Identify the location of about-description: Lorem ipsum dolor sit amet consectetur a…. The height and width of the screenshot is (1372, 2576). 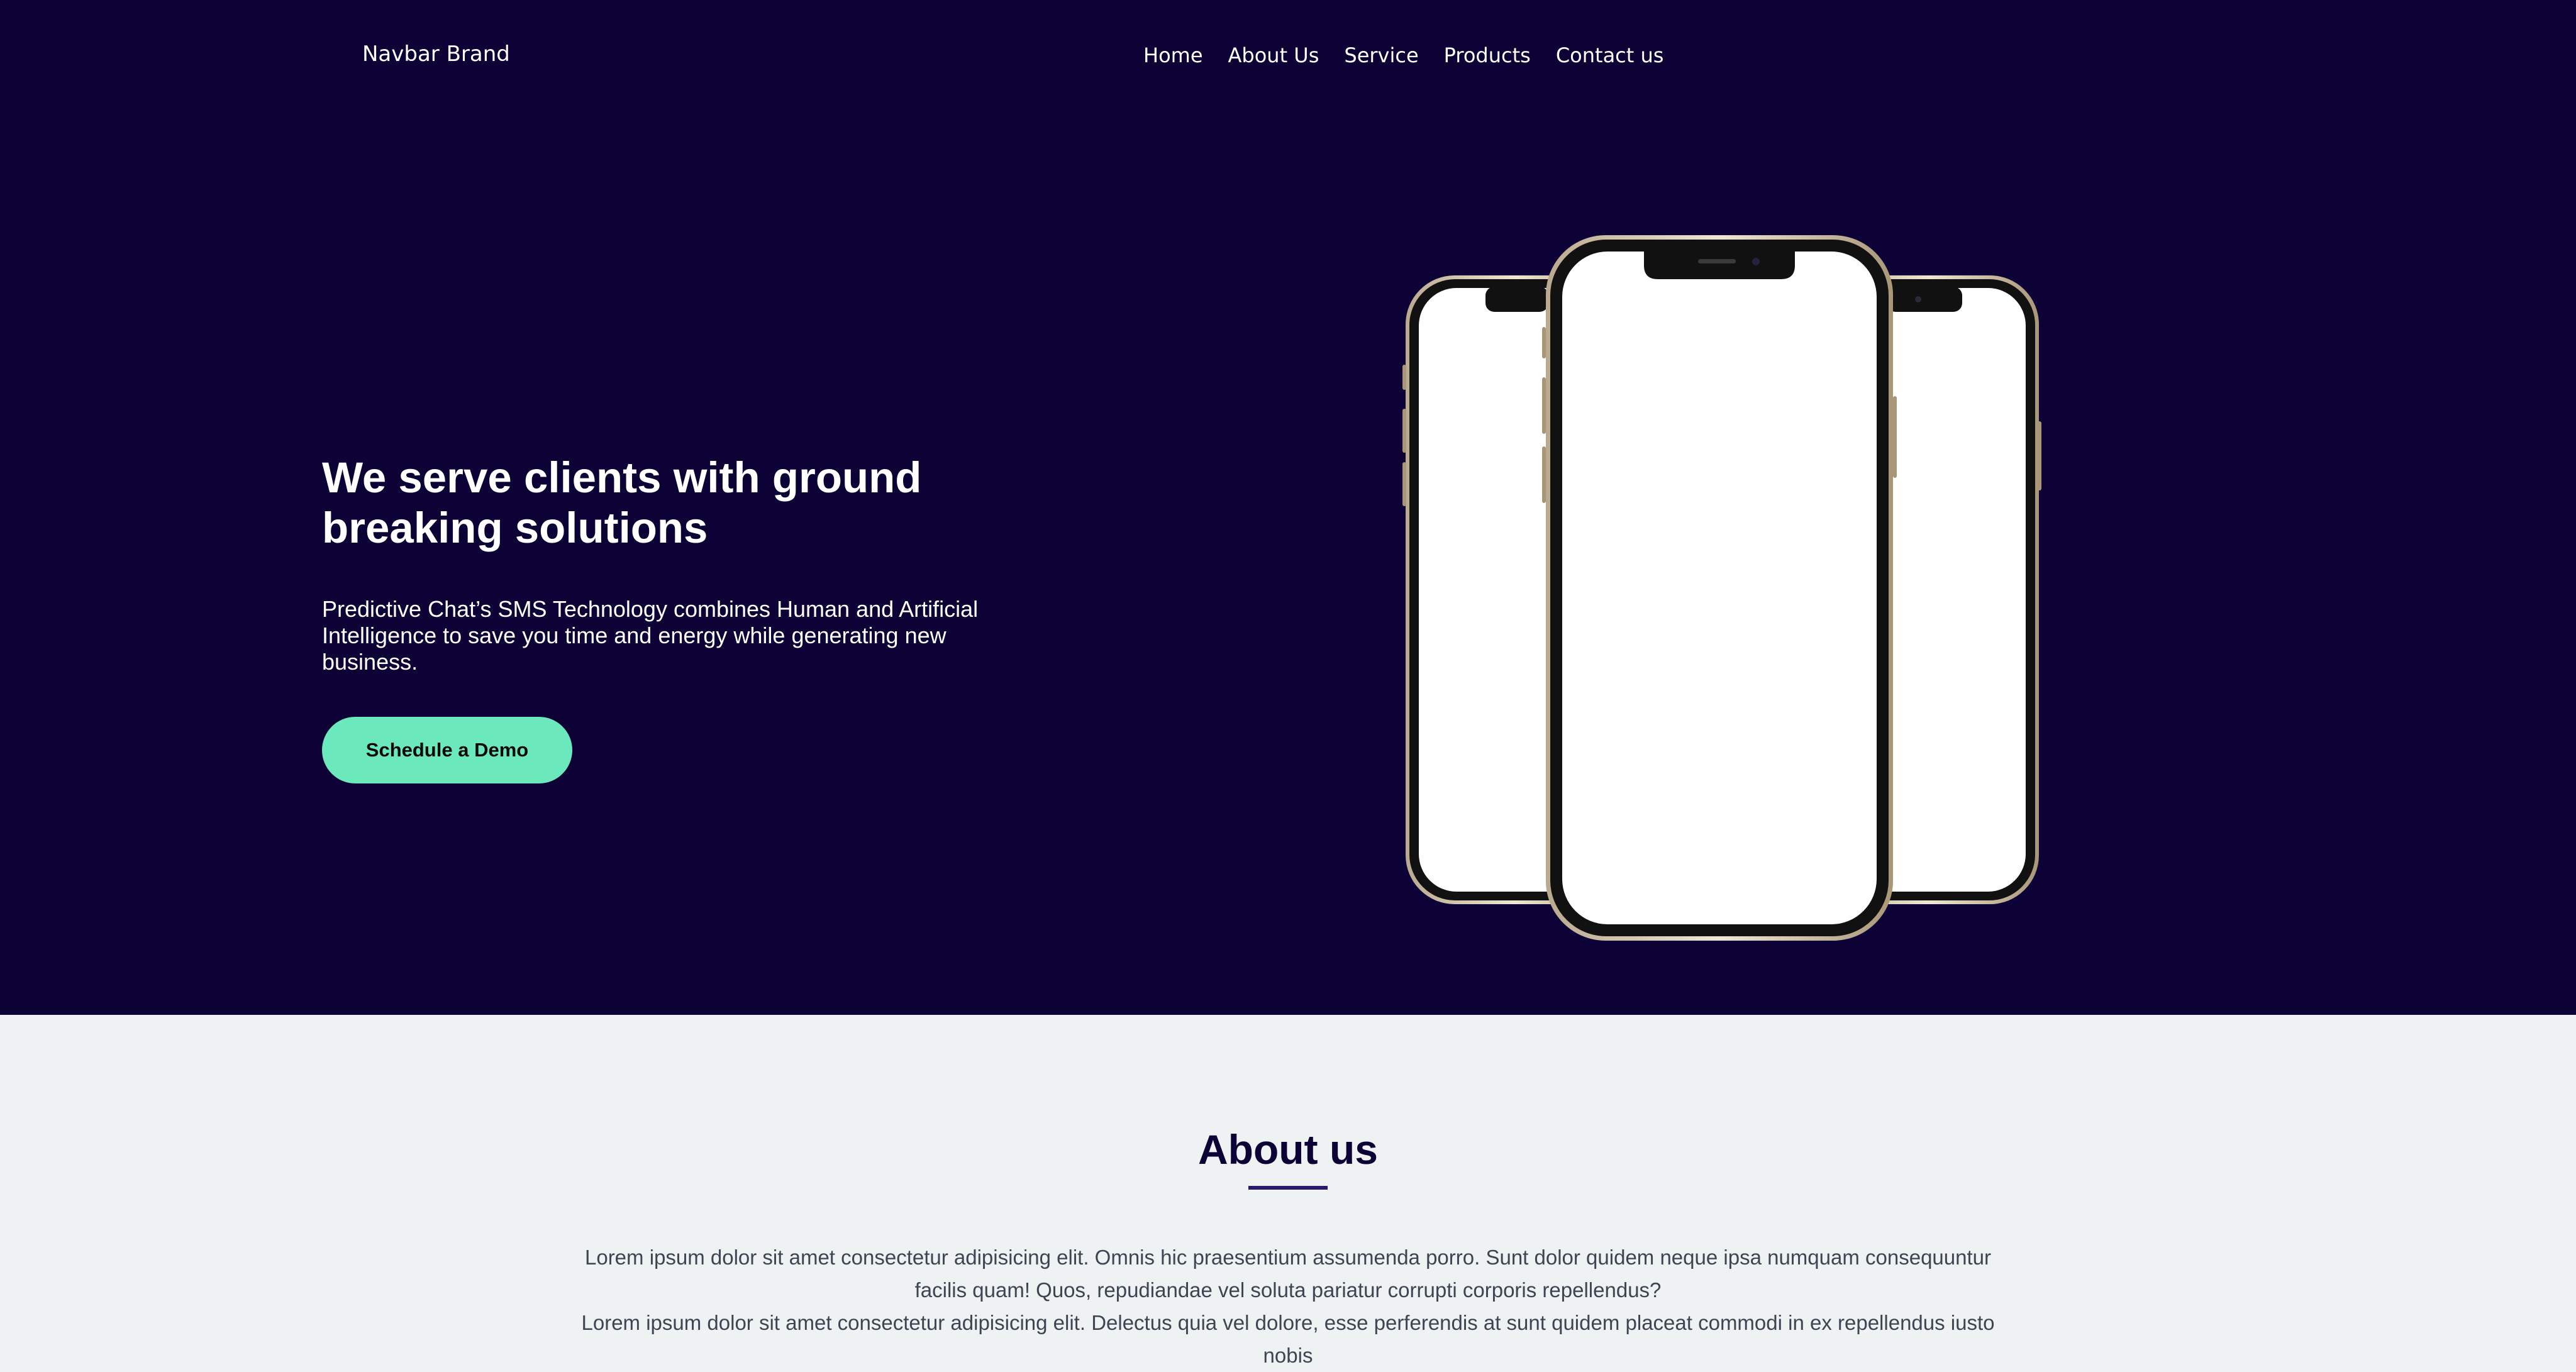
(1288, 1306).